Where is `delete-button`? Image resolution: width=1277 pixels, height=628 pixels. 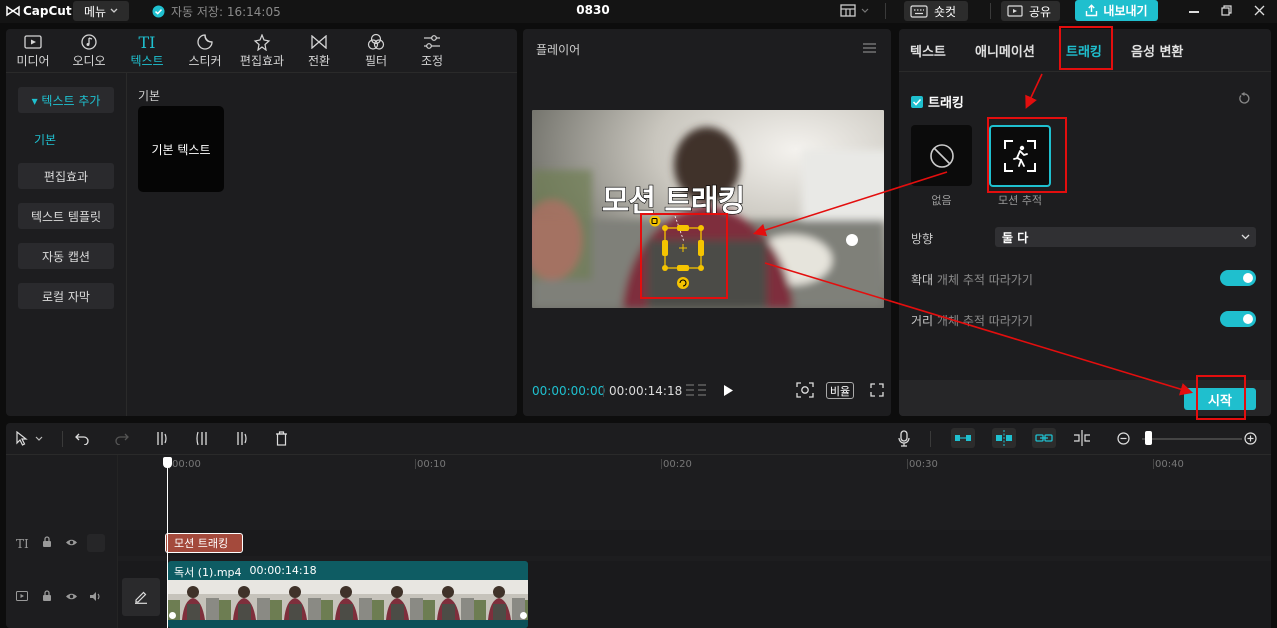
delete-button is located at coordinates (281, 438).